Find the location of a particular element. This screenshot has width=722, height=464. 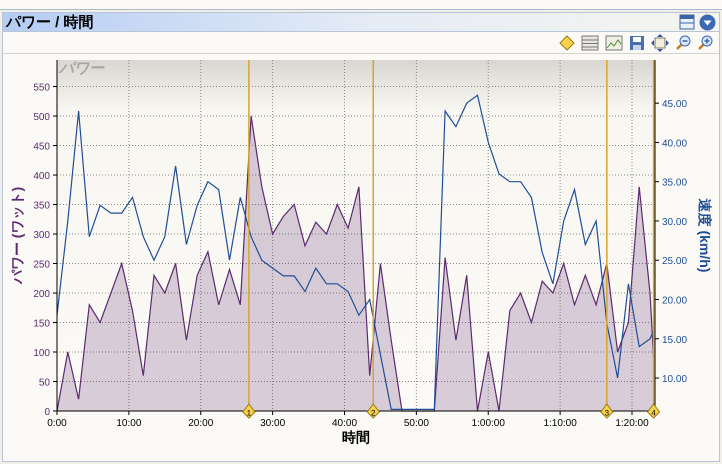

x-axis-title: 時間 is located at coordinates (356, 437).